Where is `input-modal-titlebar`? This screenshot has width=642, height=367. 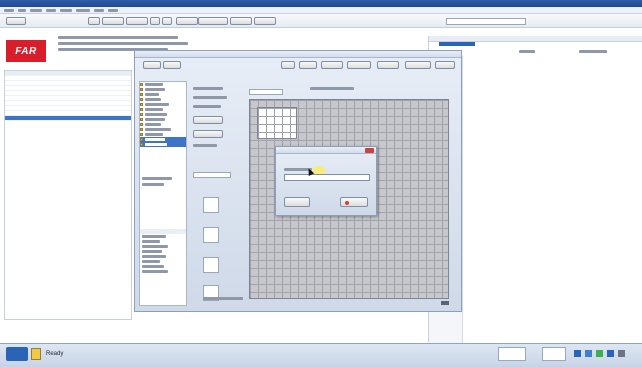 input-modal-titlebar is located at coordinates (326, 150).